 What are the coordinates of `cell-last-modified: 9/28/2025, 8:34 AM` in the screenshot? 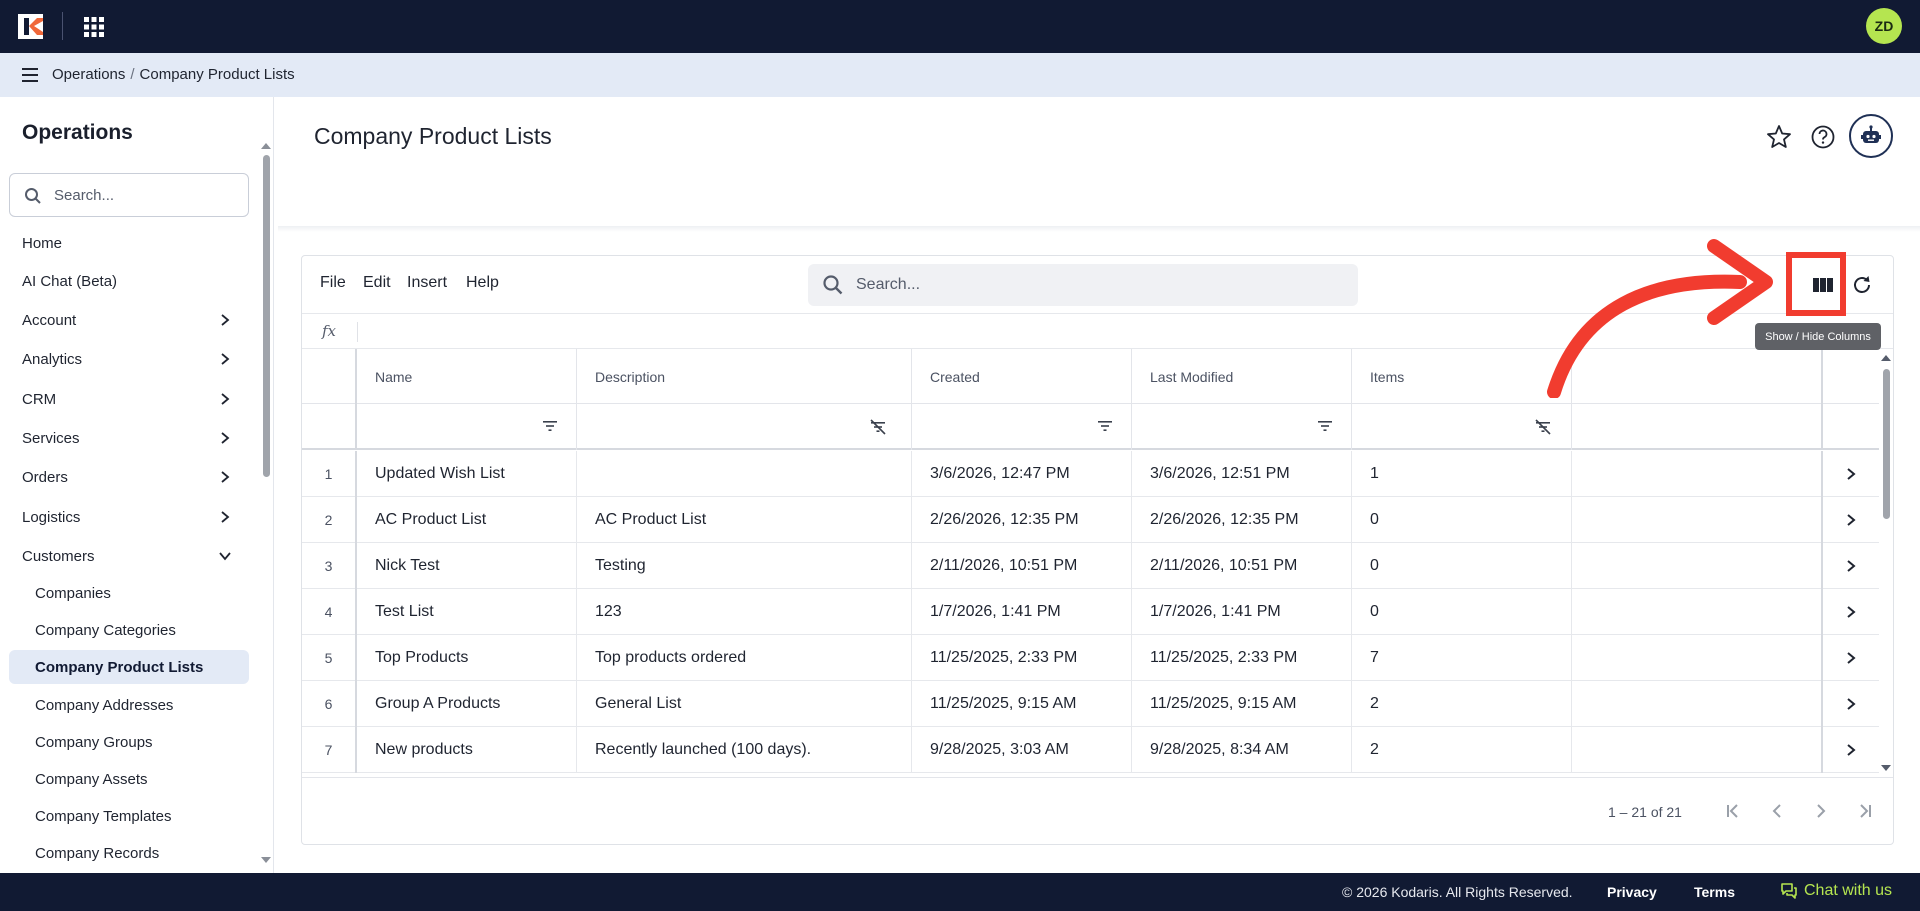 It's located at (1242, 750).